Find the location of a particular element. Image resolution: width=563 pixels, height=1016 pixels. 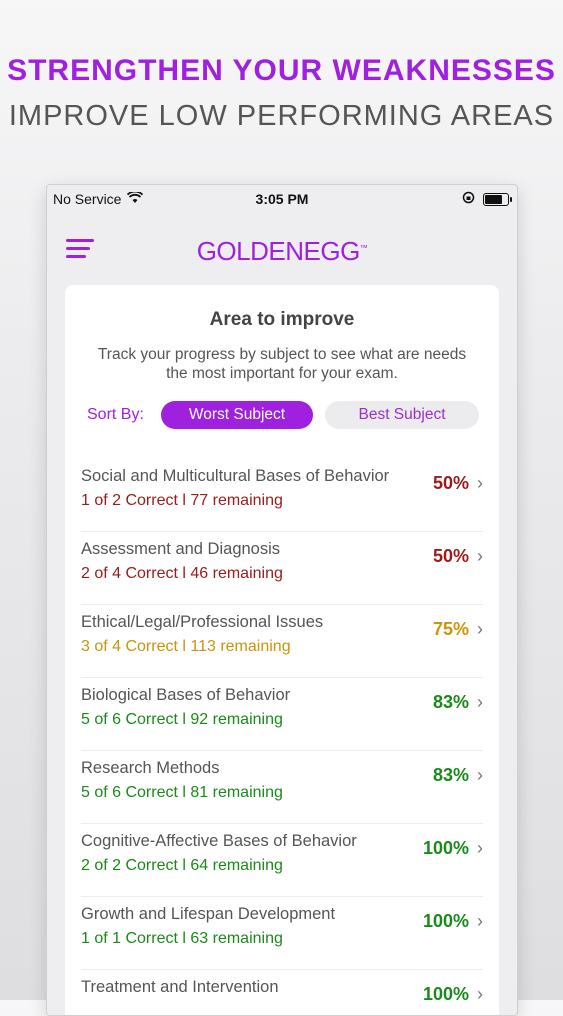

subject-stats: 1 of 1 Correct l 63 remaining is located at coordinates (182, 938).